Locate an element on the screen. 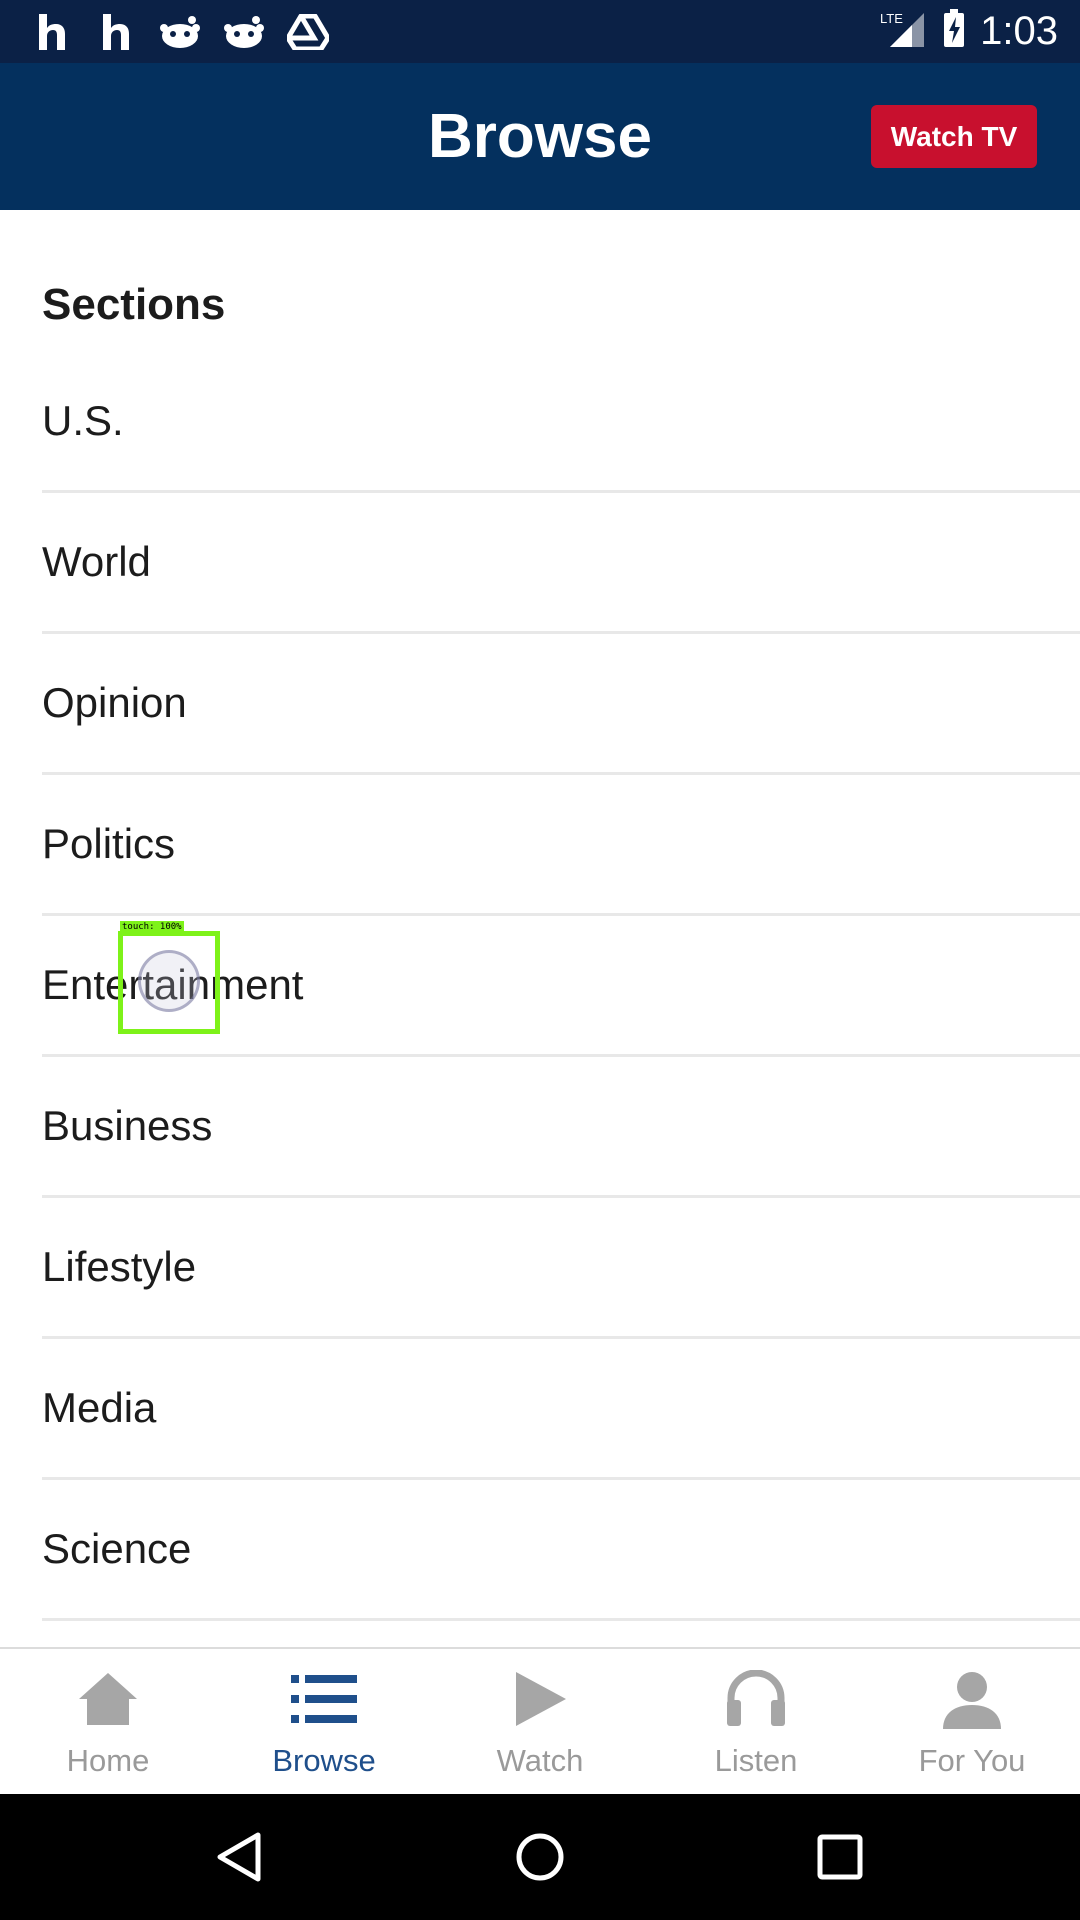  section-label: Politics is located at coordinates (109, 843).